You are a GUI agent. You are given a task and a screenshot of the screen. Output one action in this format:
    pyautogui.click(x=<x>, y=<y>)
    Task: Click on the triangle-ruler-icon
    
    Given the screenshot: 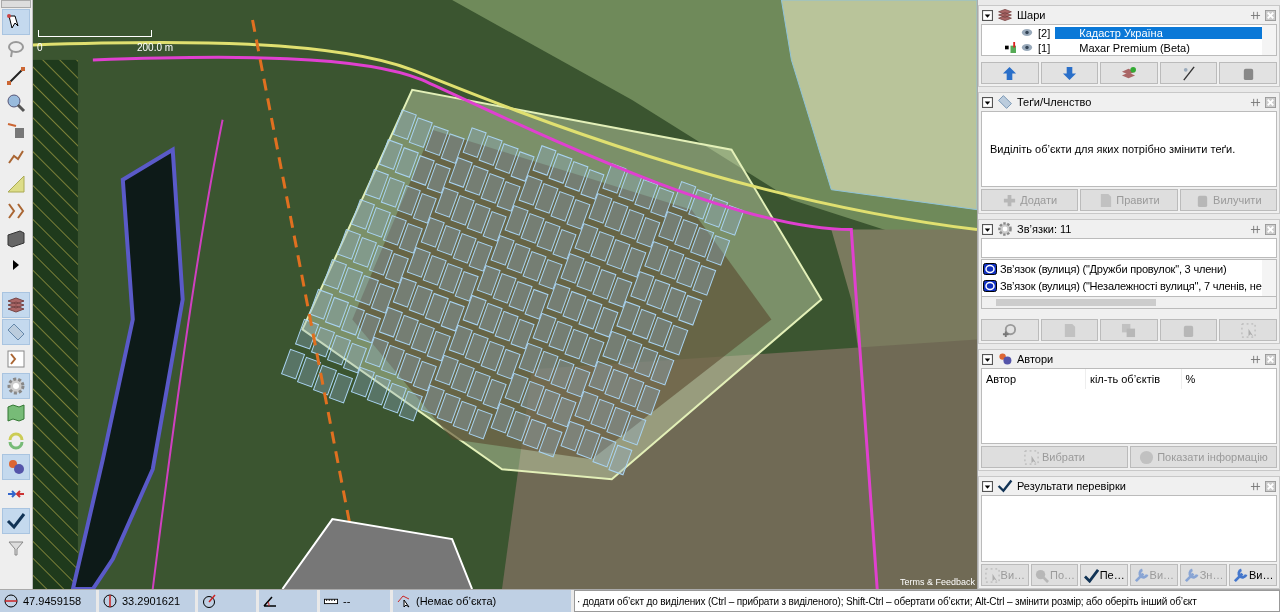 What is the action you would take?
    pyautogui.click(x=16, y=184)
    